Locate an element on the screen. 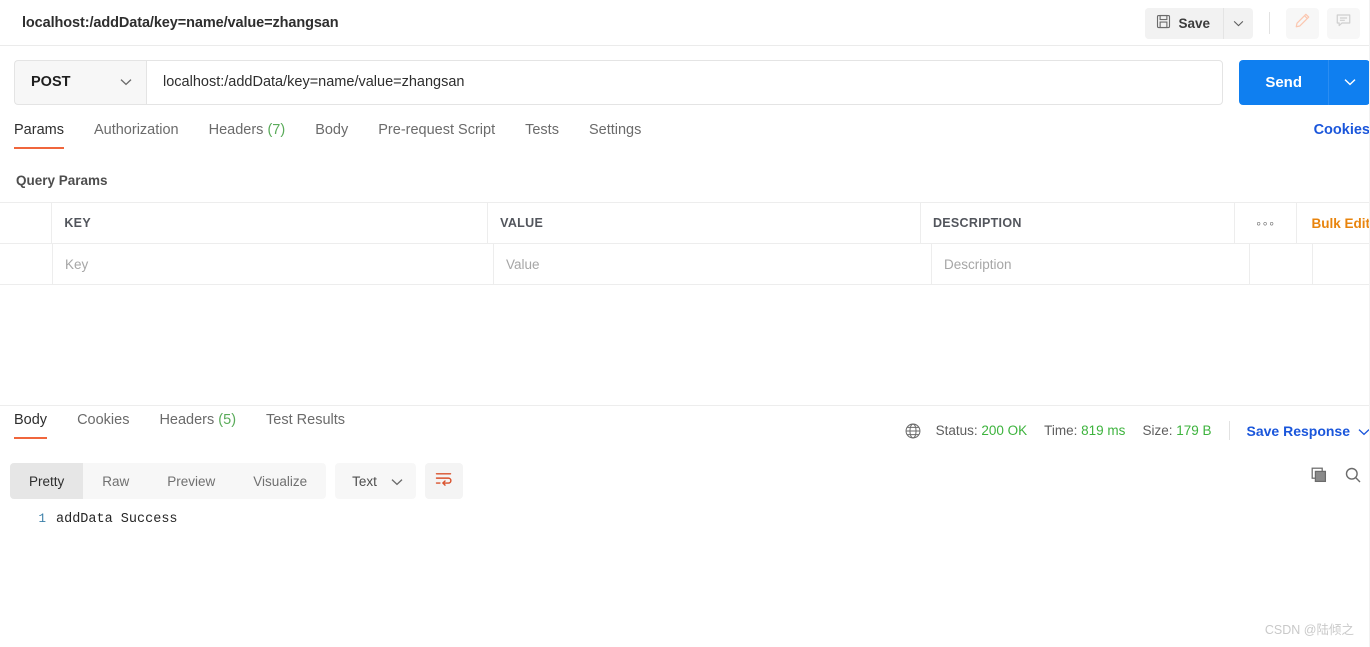  format-preview-label: Preview is located at coordinates (191, 481).